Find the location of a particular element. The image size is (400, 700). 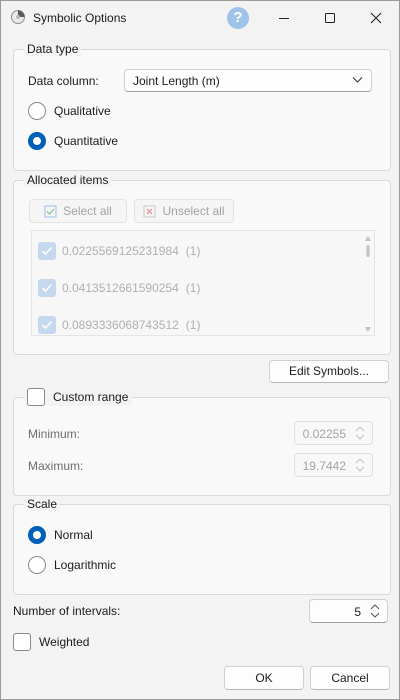

radio-logarithmic-circle is located at coordinates (37, 565).